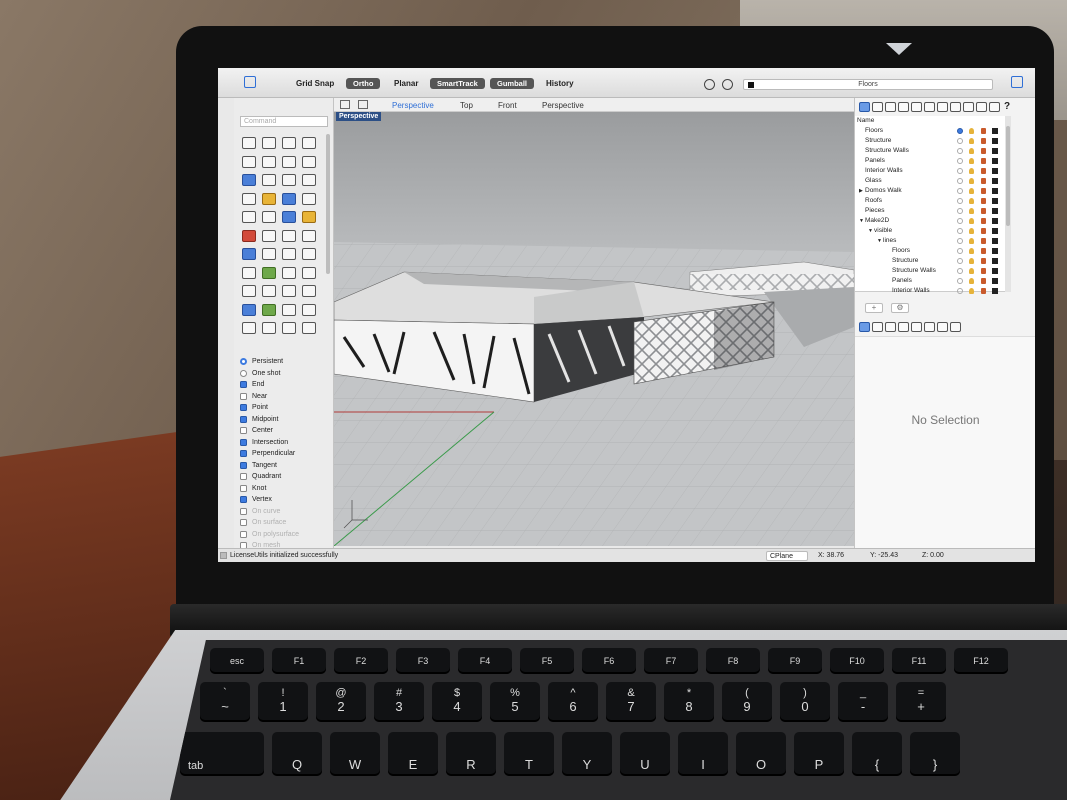 The height and width of the screenshot is (800, 1067). What do you see at coordinates (929, 107) in the screenshot?
I see `render-icon` at bounding box center [929, 107].